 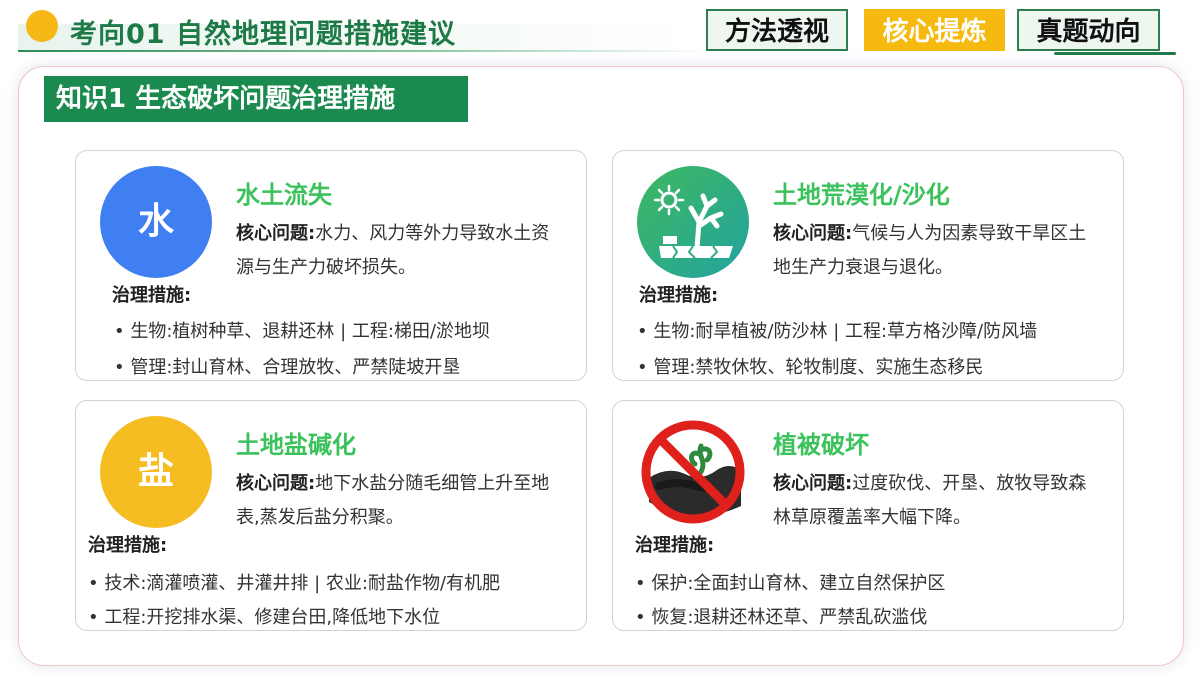 I want to click on core-problem: 核心问题:地下水盐分随毛细管上升至地表,蒸发后盐分积聚。, so click(x=401, y=501).